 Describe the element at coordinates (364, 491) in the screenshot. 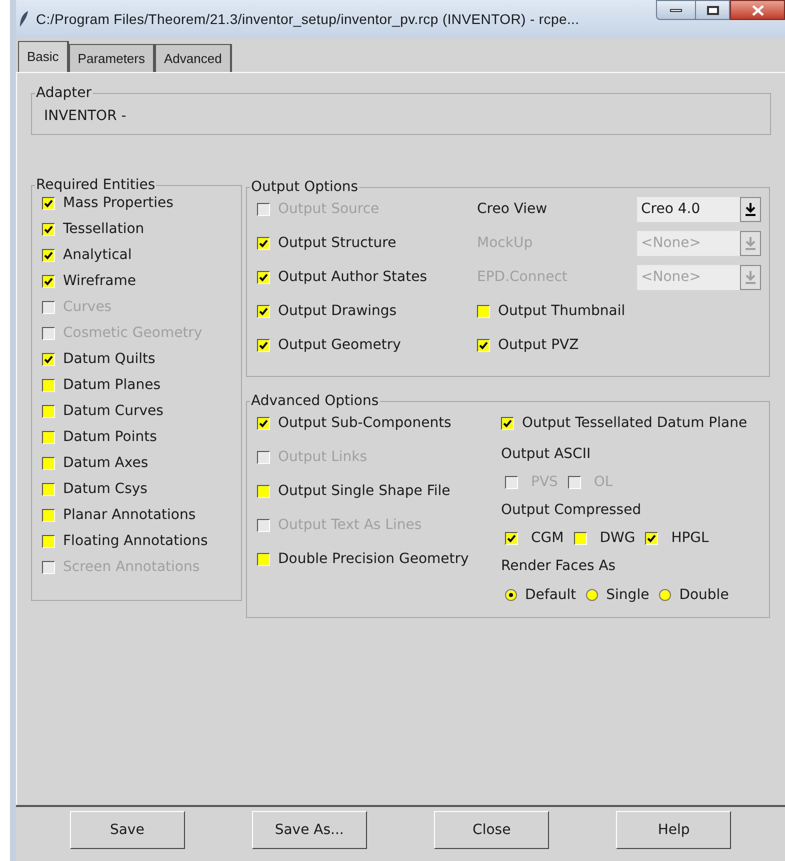

I see `checkbox-label: Output Single Shape File` at that location.